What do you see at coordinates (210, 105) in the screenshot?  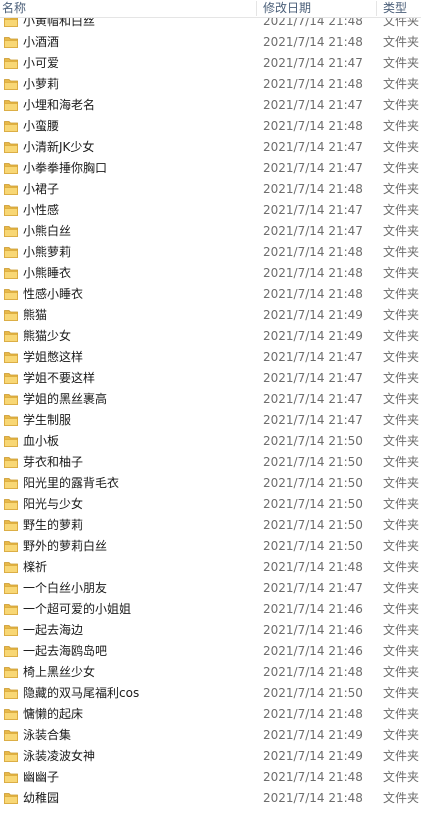 I see `file-row: 小埋和海老名 2021/7/14 21:47 文件夹` at bounding box center [210, 105].